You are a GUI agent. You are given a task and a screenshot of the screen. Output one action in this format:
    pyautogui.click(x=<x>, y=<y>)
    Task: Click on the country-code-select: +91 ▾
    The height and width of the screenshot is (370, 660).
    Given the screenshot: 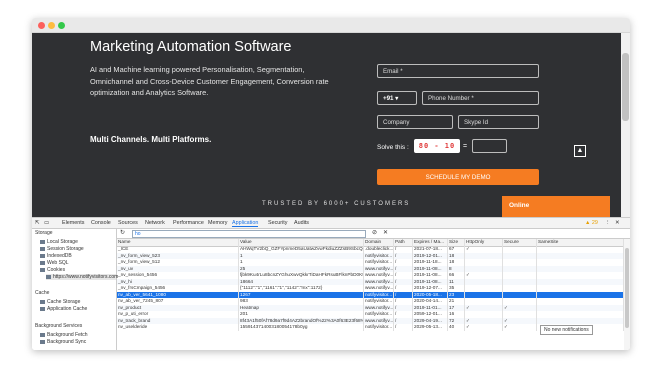 What is the action you would take?
    pyautogui.click(x=397, y=98)
    